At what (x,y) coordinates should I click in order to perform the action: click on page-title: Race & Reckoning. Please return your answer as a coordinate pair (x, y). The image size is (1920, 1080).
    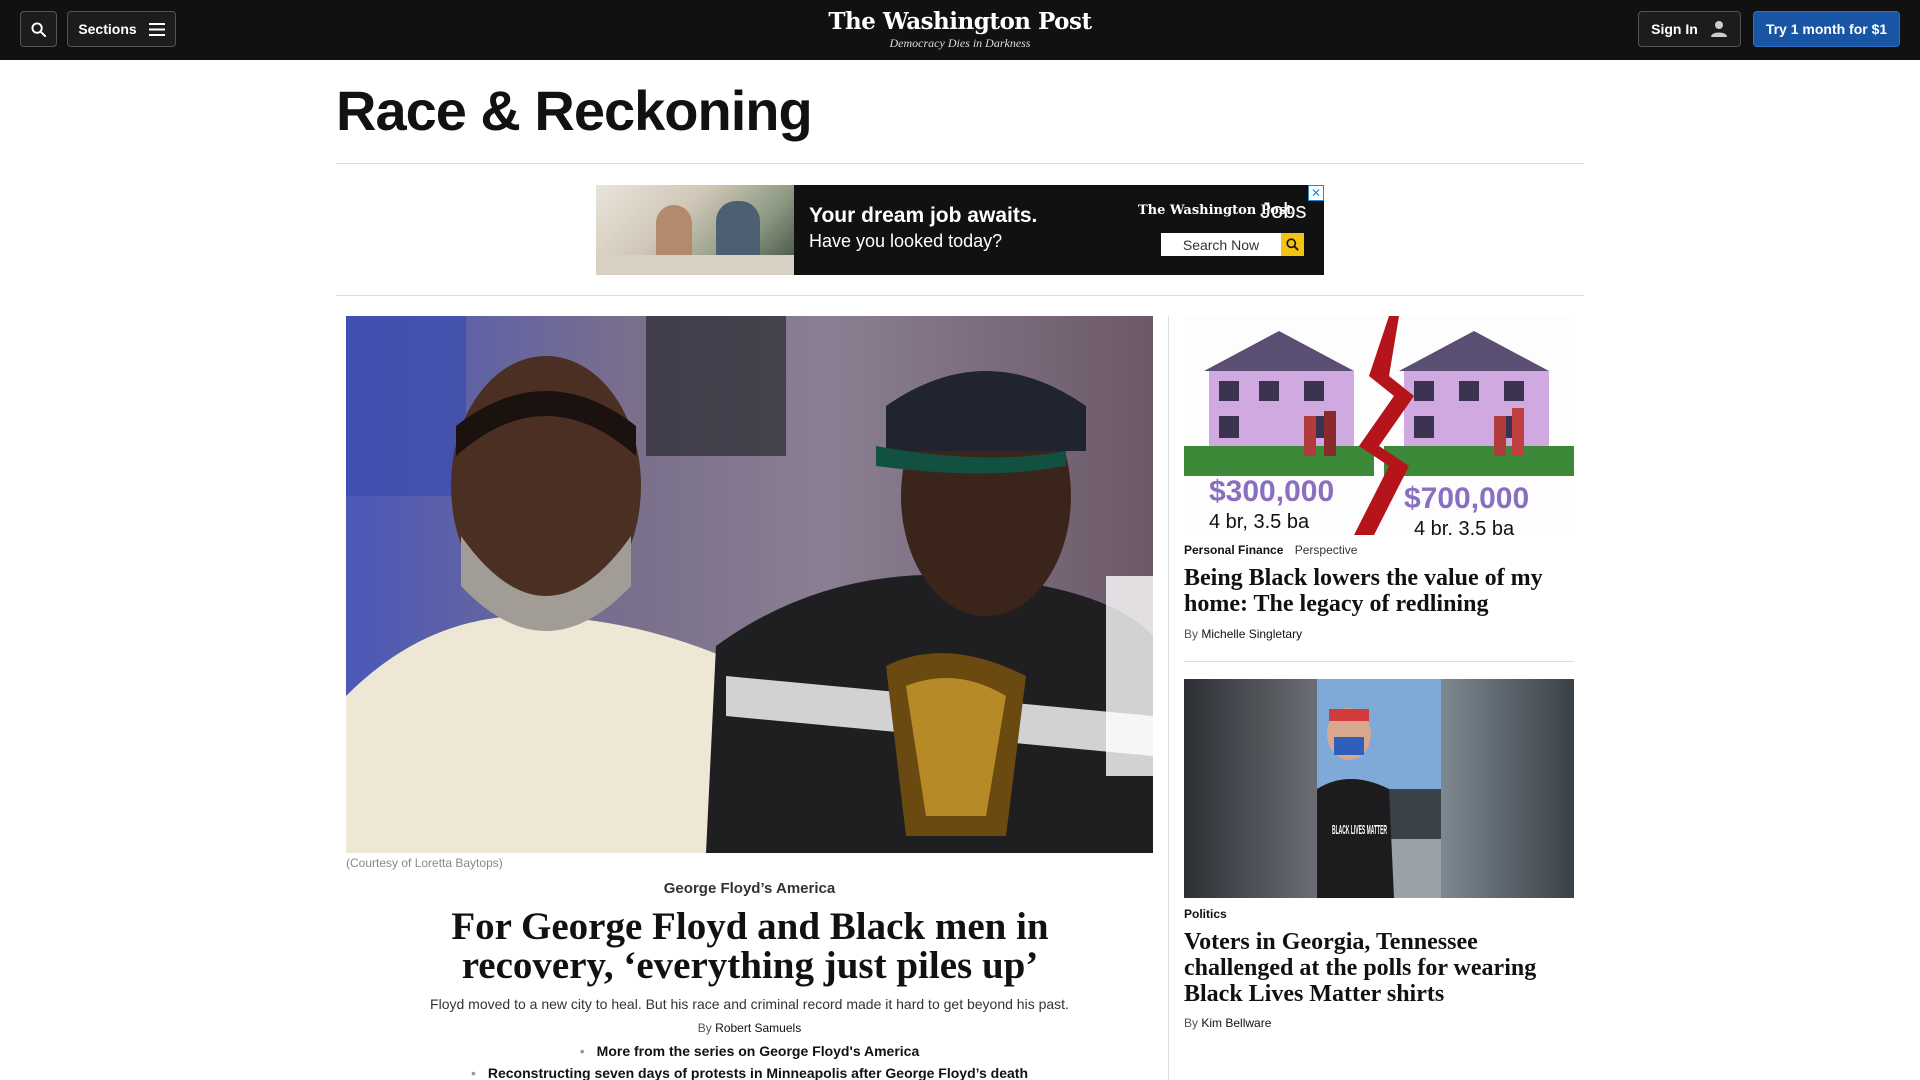
    Looking at the image, I should click on (574, 110).